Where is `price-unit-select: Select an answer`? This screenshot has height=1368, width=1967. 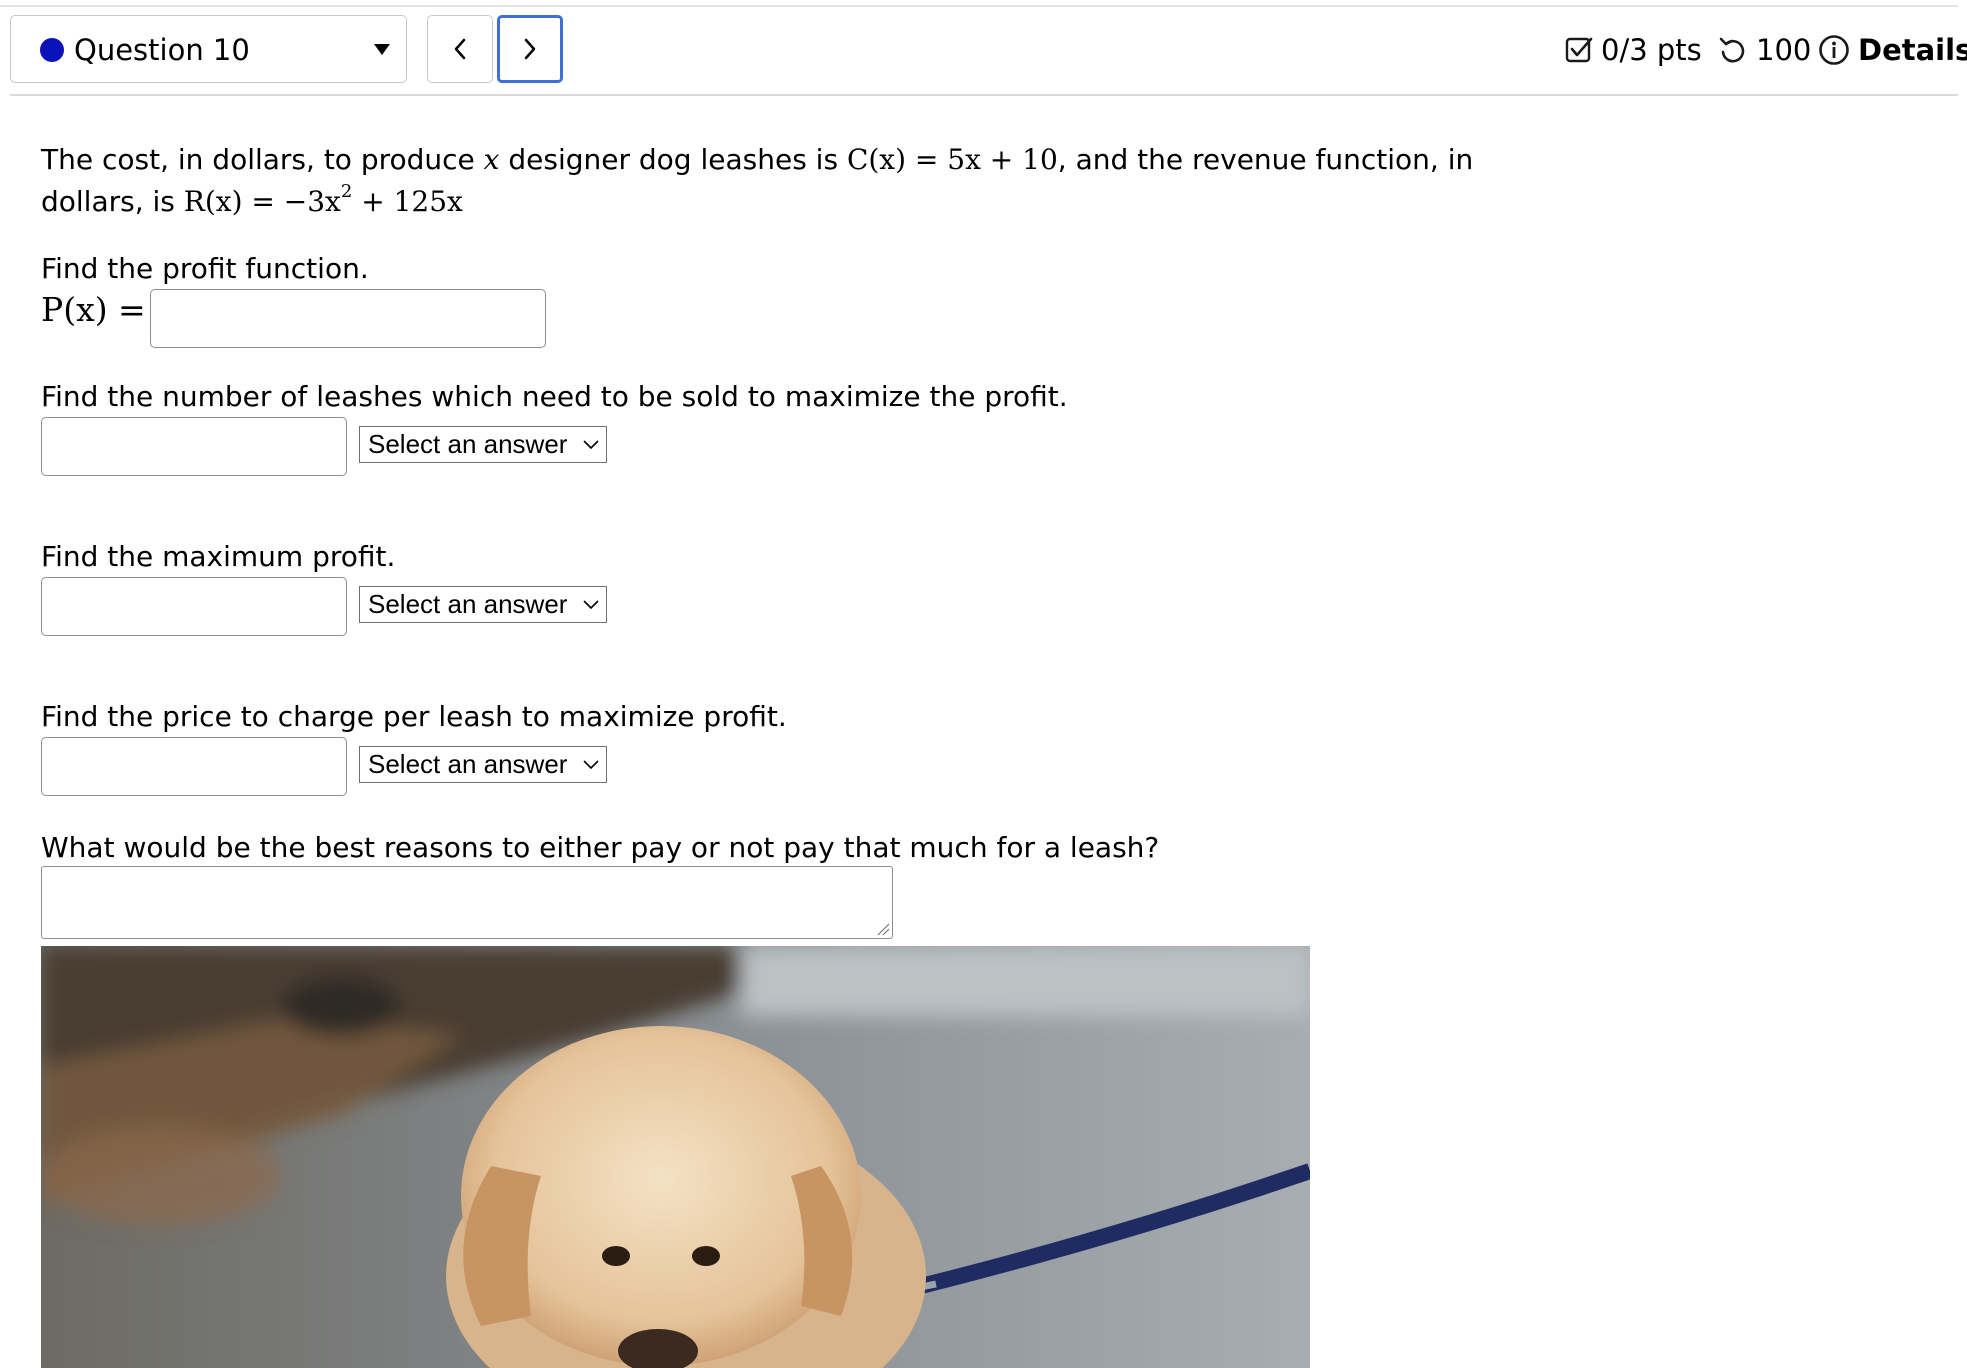 price-unit-select: Select an answer is located at coordinates (483, 764).